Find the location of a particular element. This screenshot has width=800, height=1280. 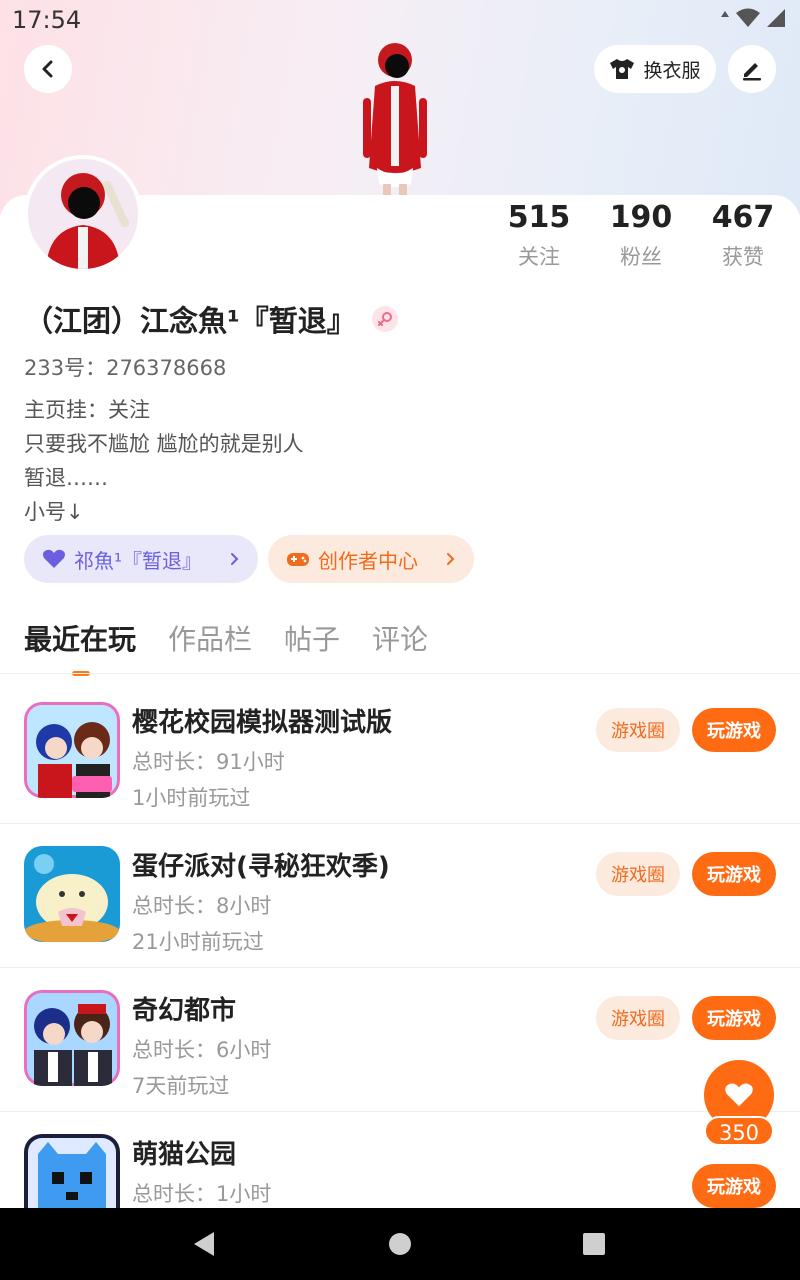

nav-recents-icon is located at coordinates (594, 1244).